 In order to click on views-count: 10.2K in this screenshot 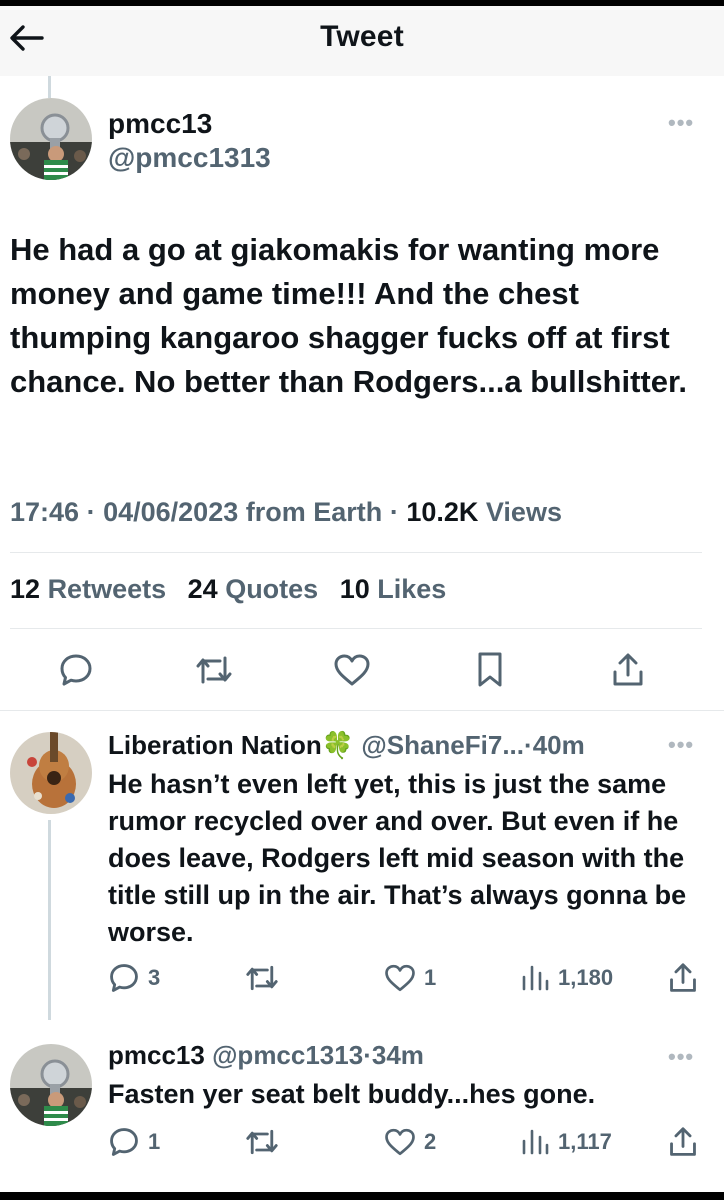, I will do `click(442, 512)`.